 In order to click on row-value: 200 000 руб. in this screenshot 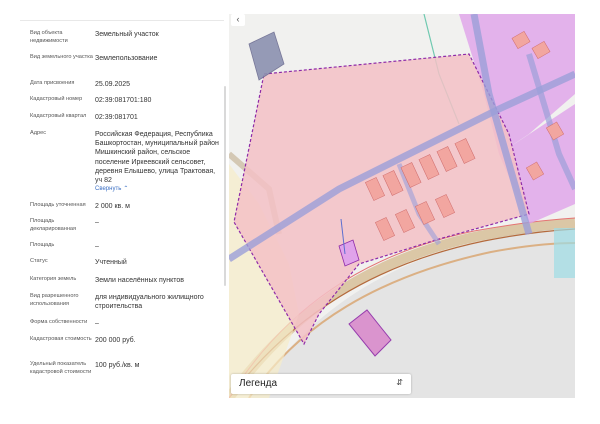, I will do `click(115, 340)`.